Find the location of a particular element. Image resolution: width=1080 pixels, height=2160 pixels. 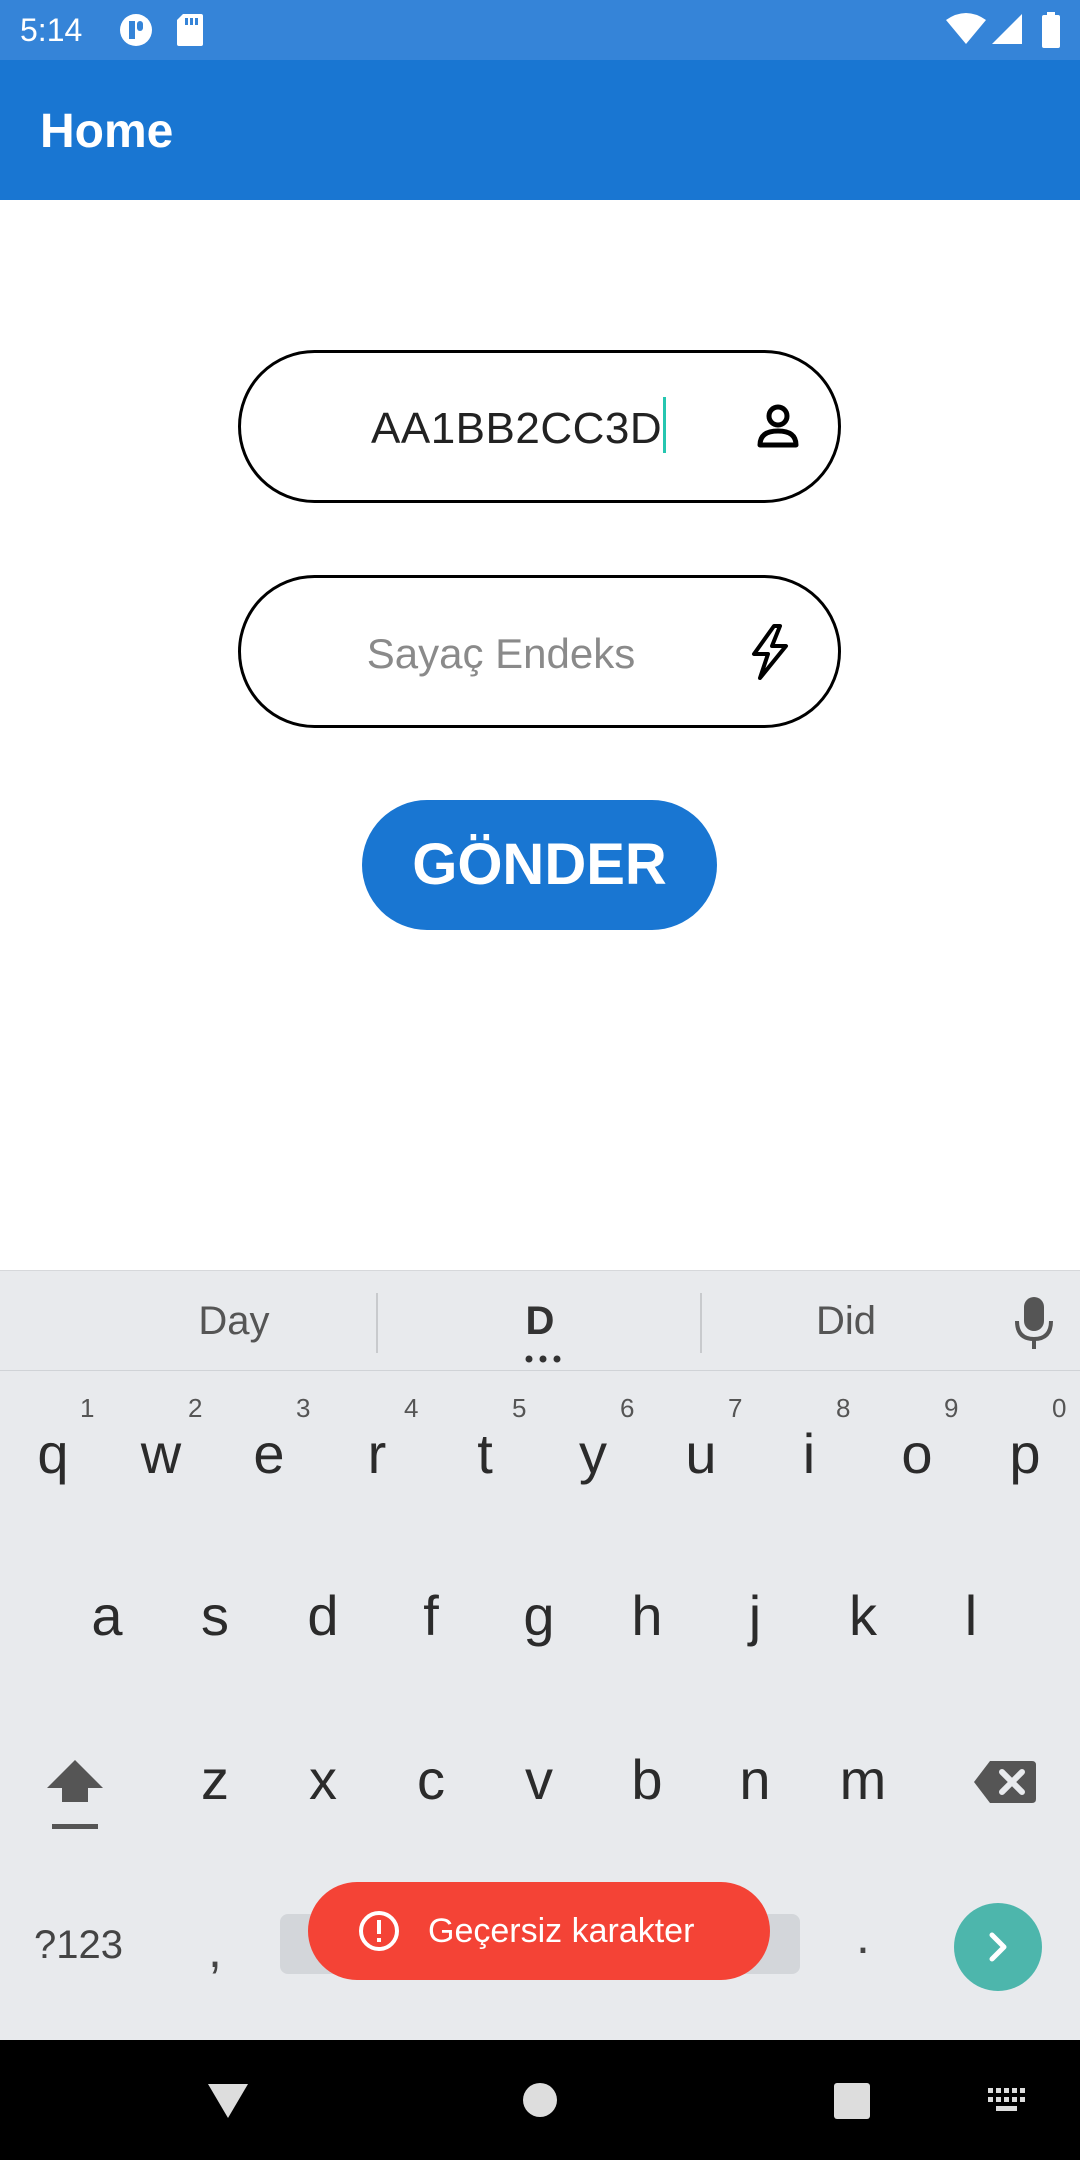

suggestion-d: D is located at coordinates (540, 1321).